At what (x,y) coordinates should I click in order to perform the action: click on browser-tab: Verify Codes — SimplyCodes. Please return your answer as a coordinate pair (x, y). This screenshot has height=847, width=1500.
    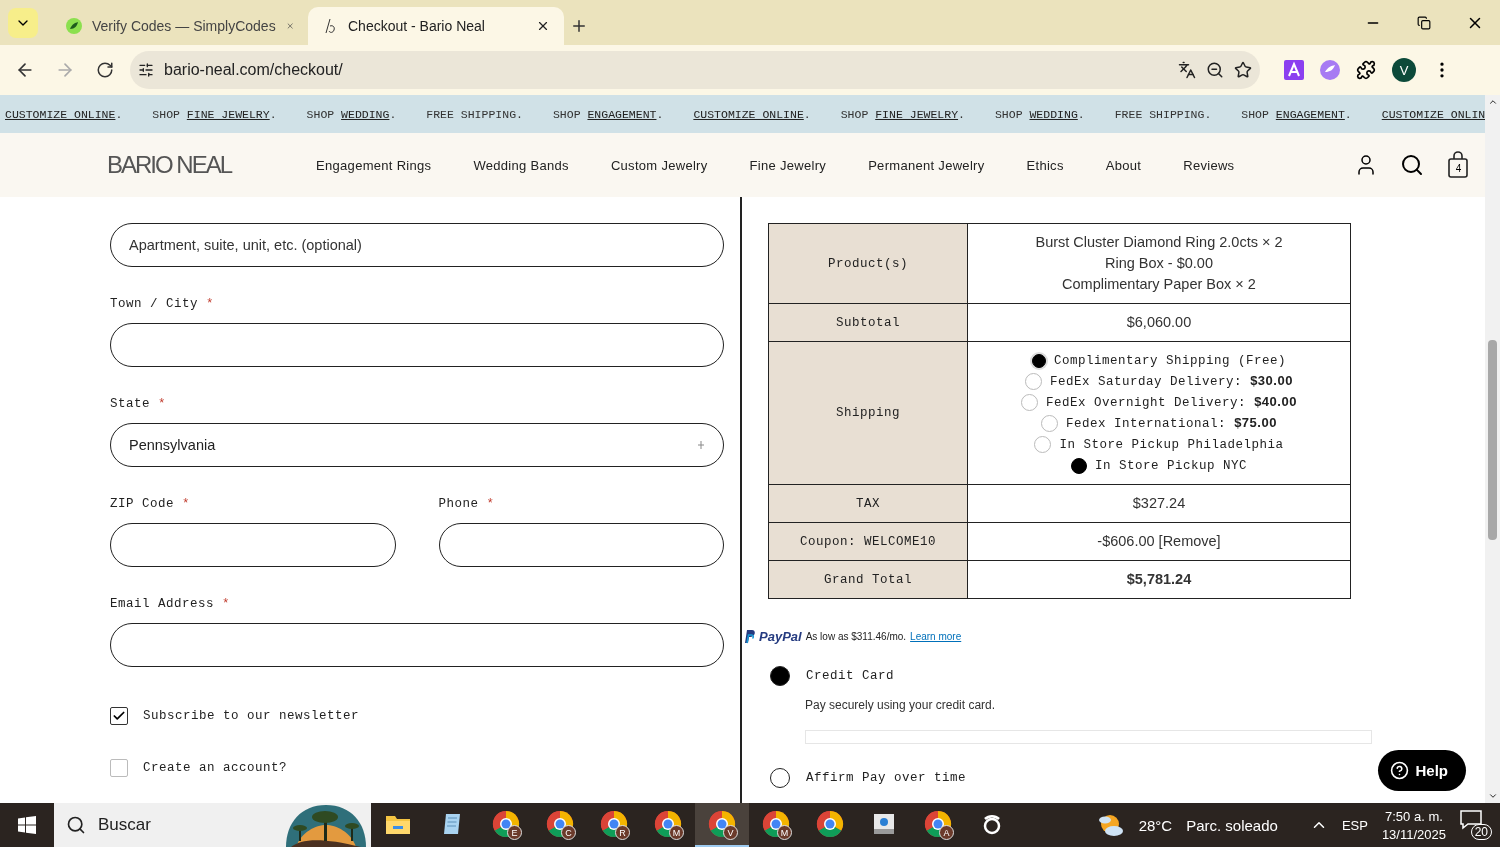
    Looking at the image, I should click on (180, 26).